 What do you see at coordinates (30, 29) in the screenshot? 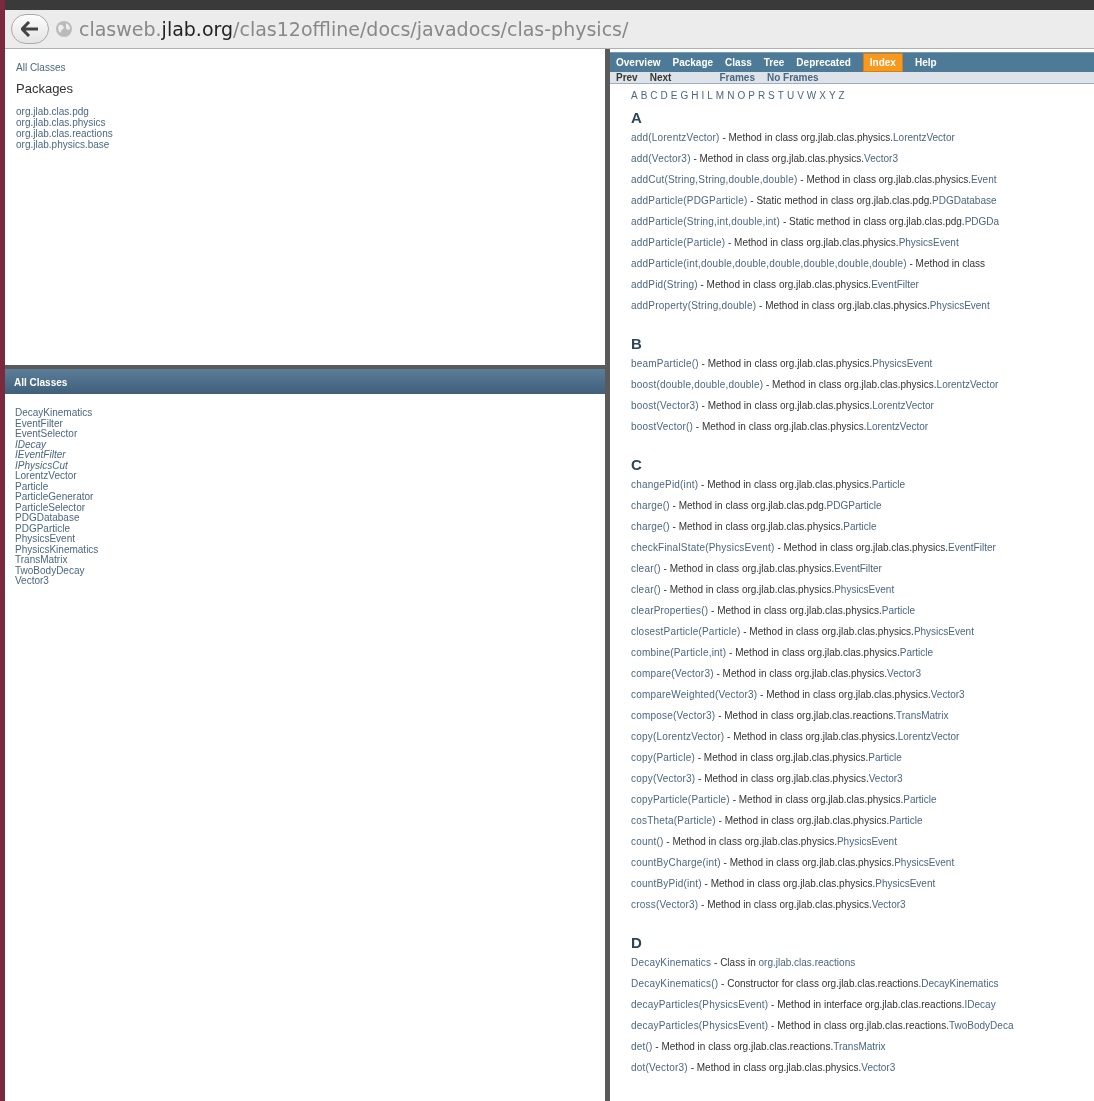
I see `back-button` at bounding box center [30, 29].